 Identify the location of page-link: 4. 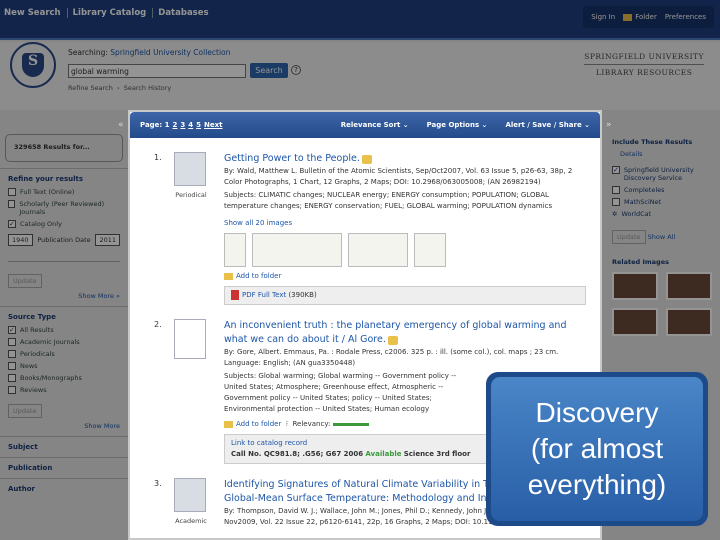
(190, 125).